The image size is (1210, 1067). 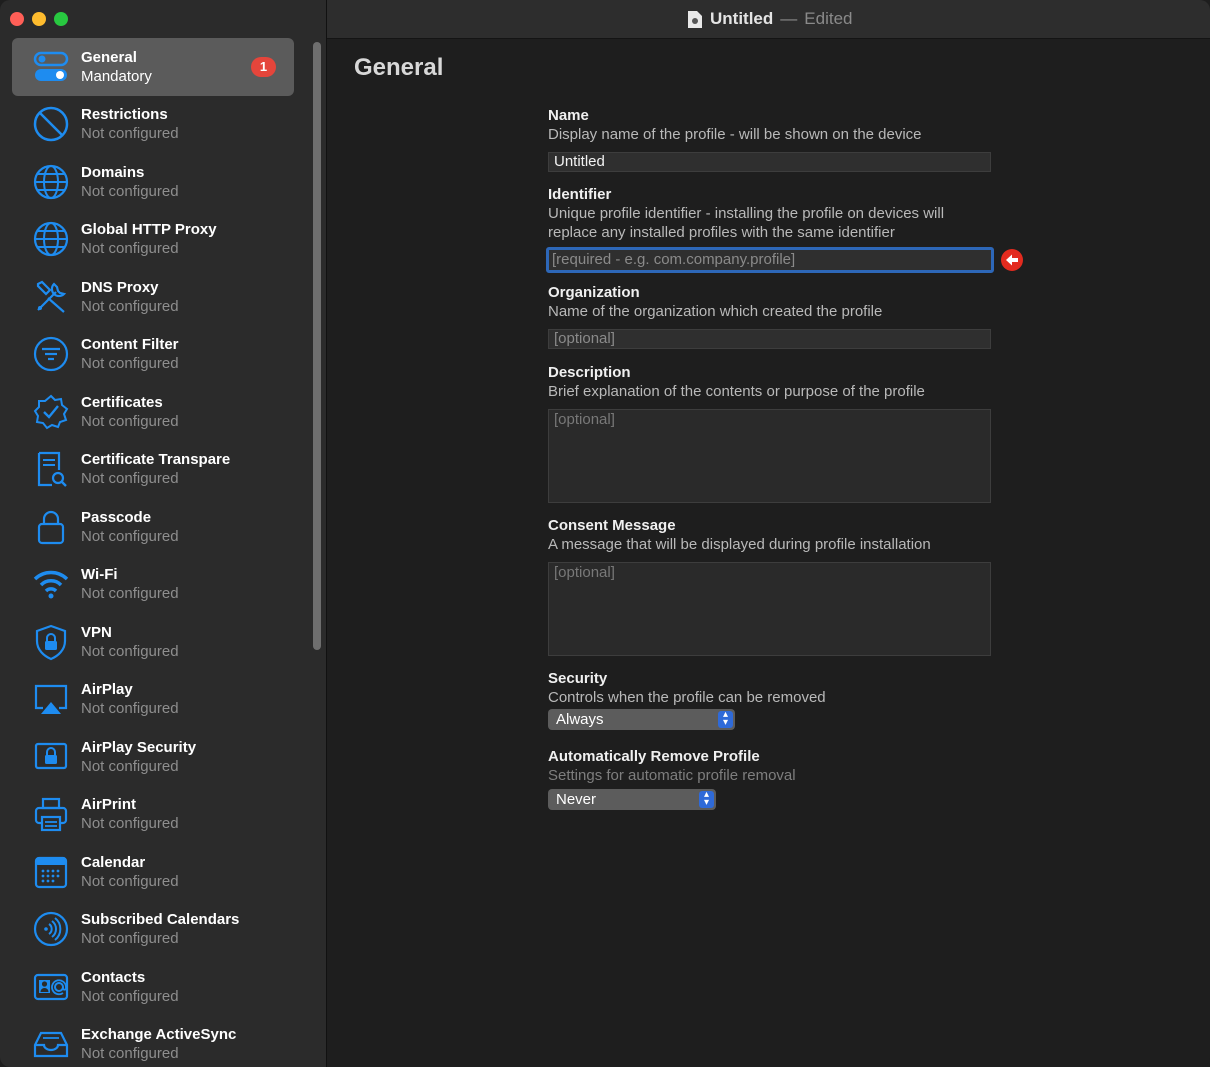 What do you see at coordinates (107, 690) in the screenshot?
I see `sidebar-item-title: AirPlay` at bounding box center [107, 690].